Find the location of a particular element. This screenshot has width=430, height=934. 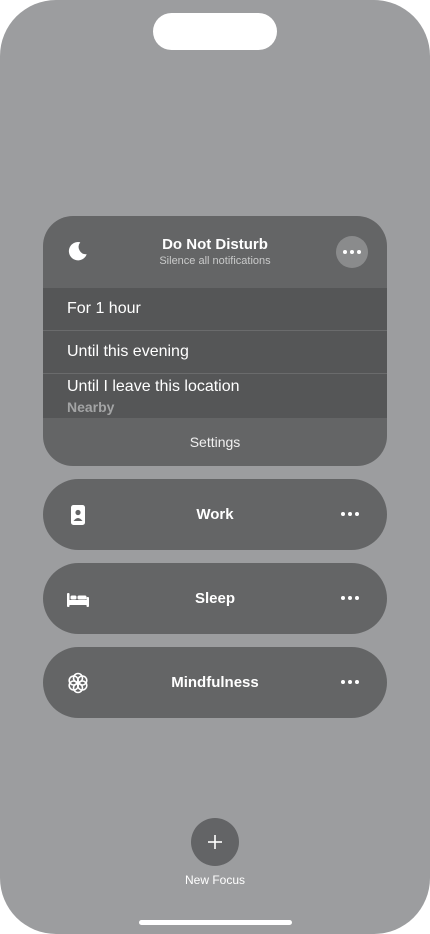

mindfulness-more-button is located at coordinates (350, 682).